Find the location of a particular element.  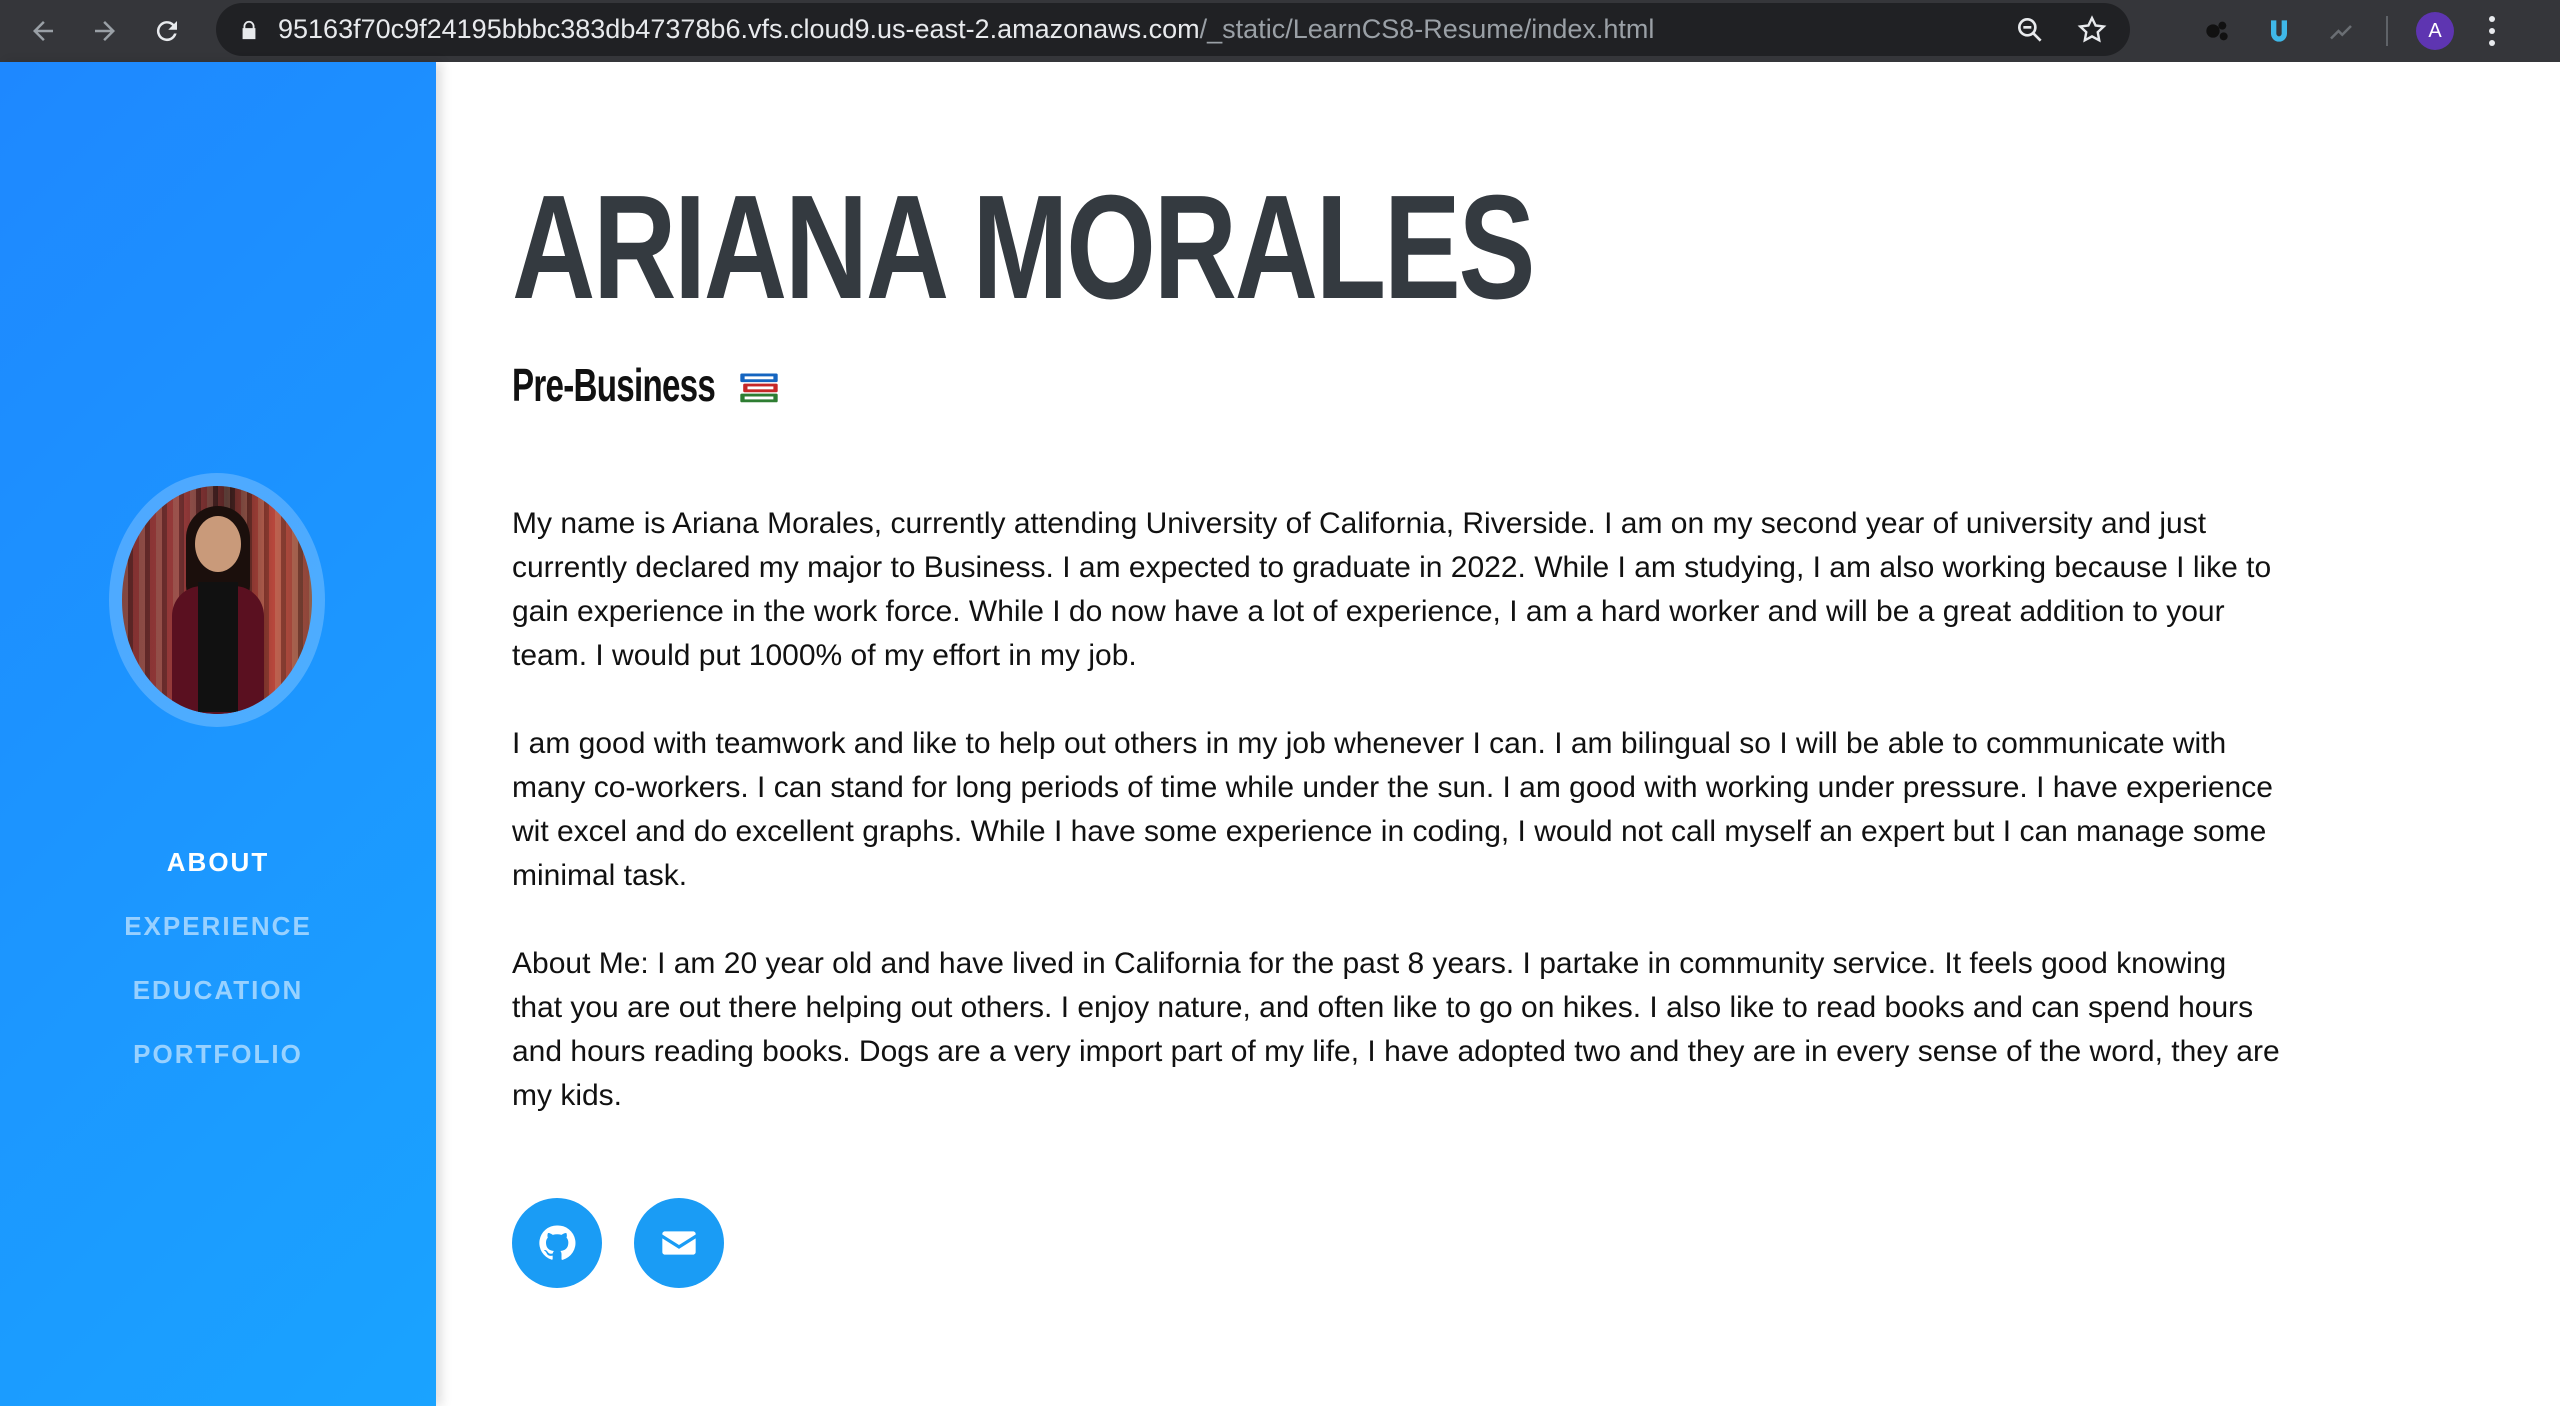

extension-3-icon is located at coordinates (2341, 31).